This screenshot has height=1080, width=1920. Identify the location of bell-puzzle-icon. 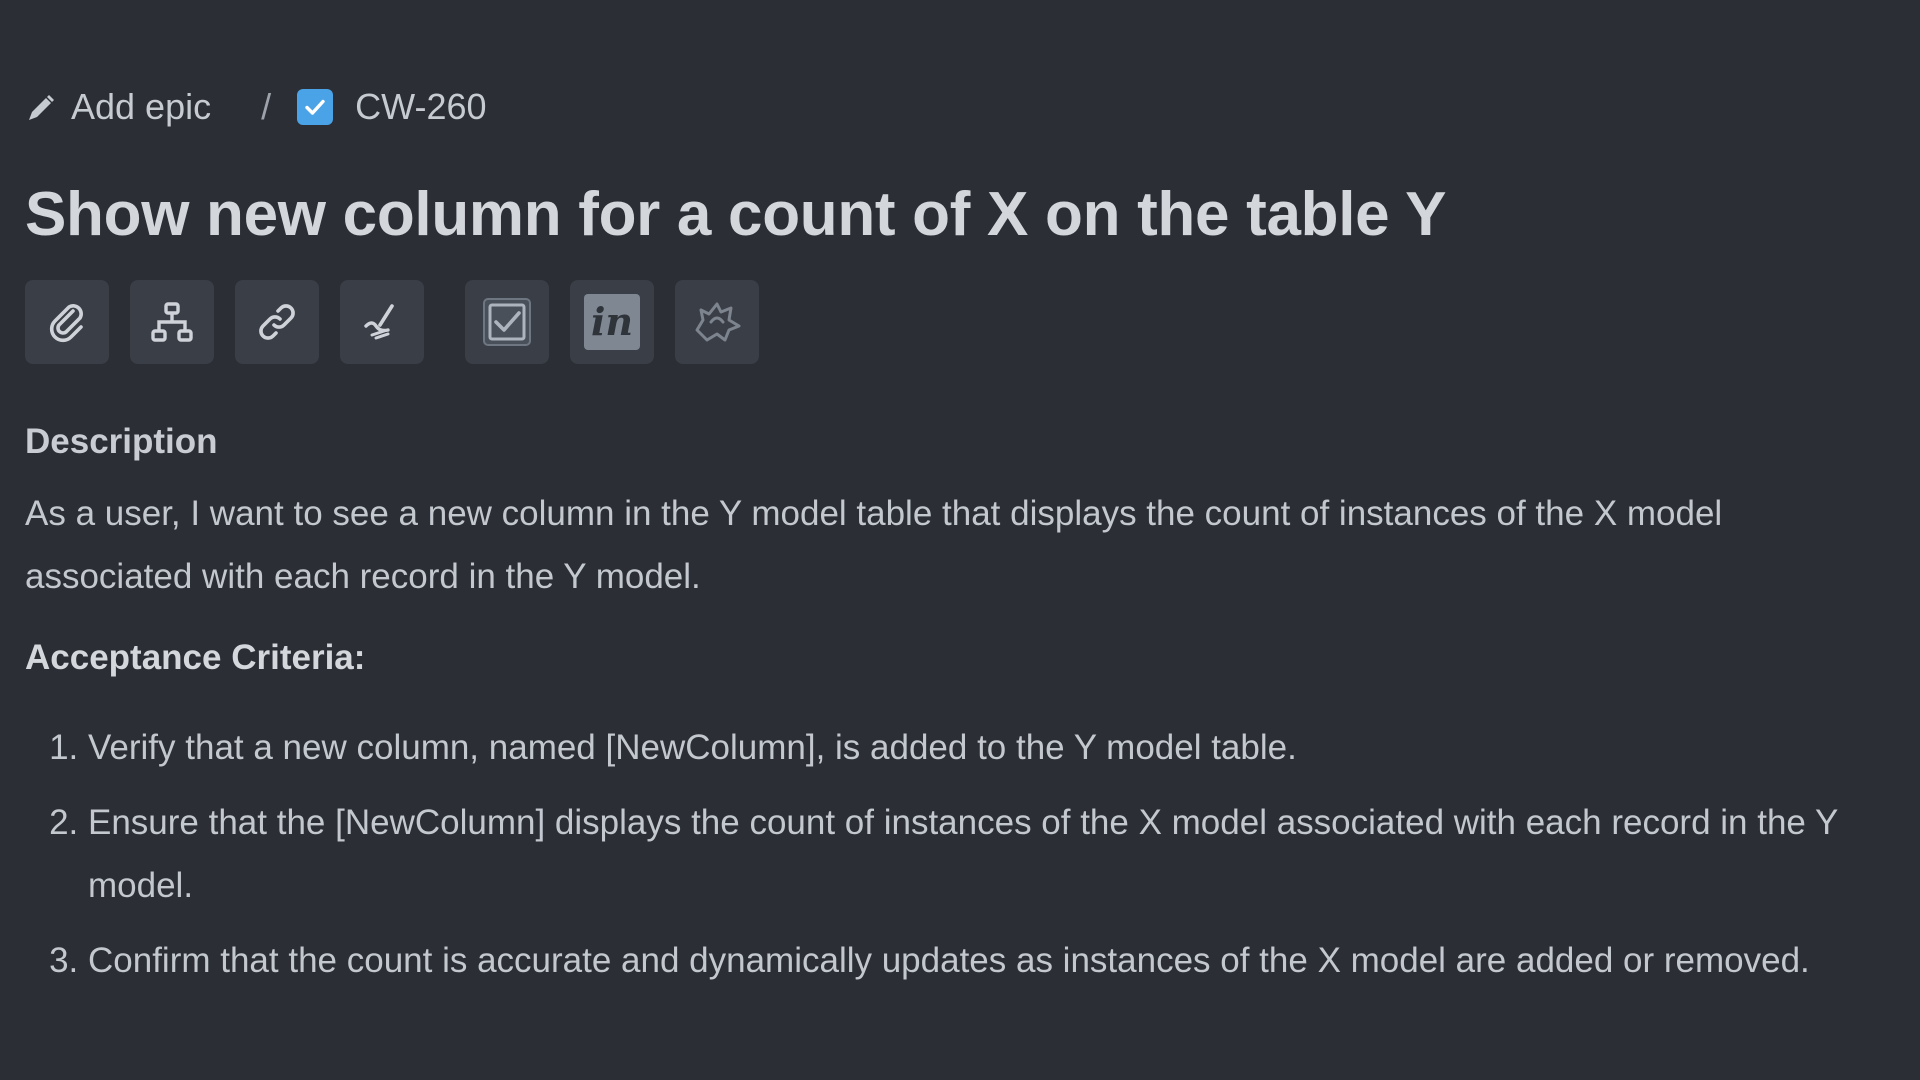
(717, 322).